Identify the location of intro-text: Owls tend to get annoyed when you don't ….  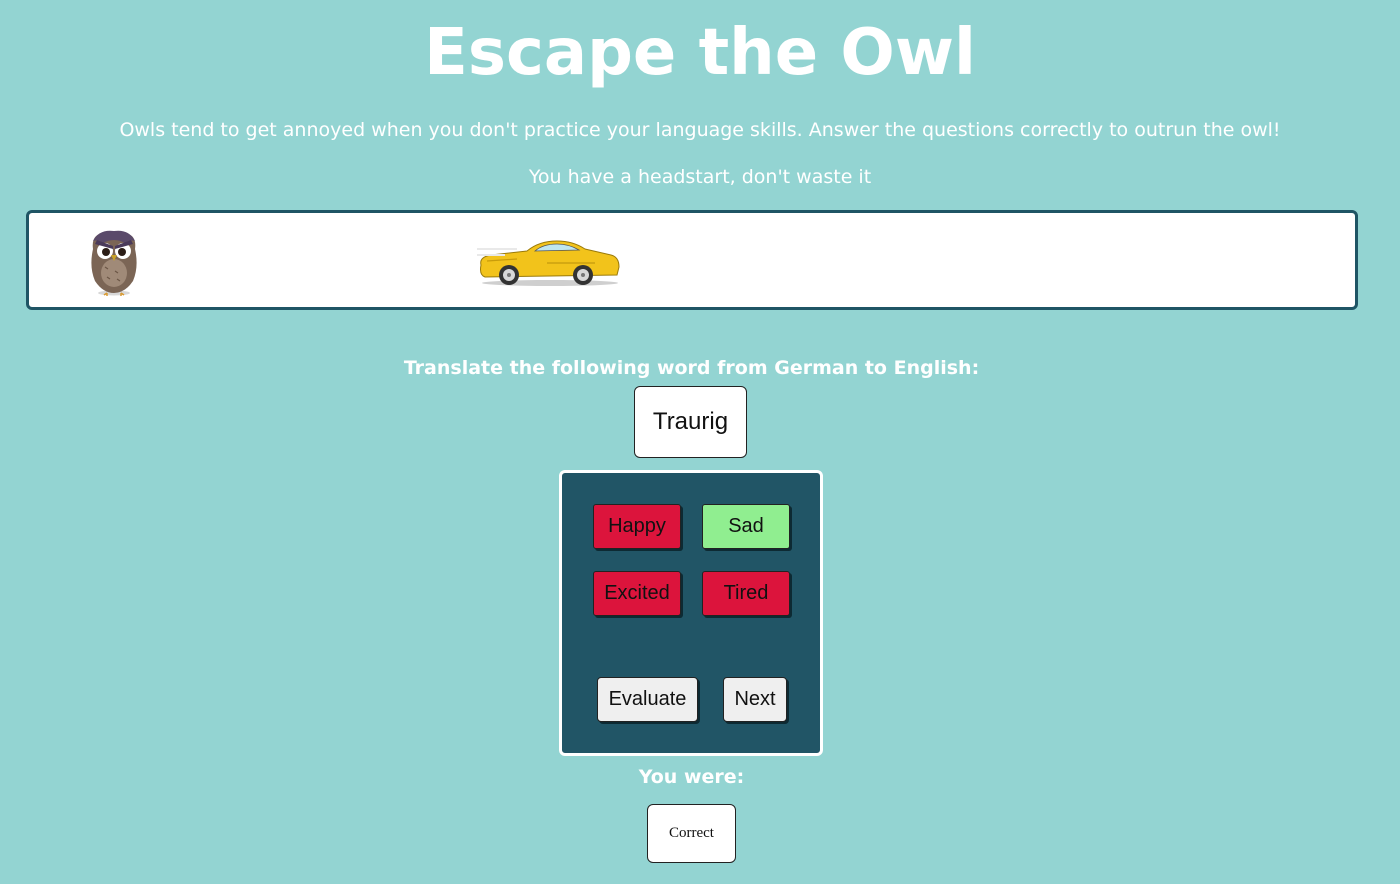
(700, 130).